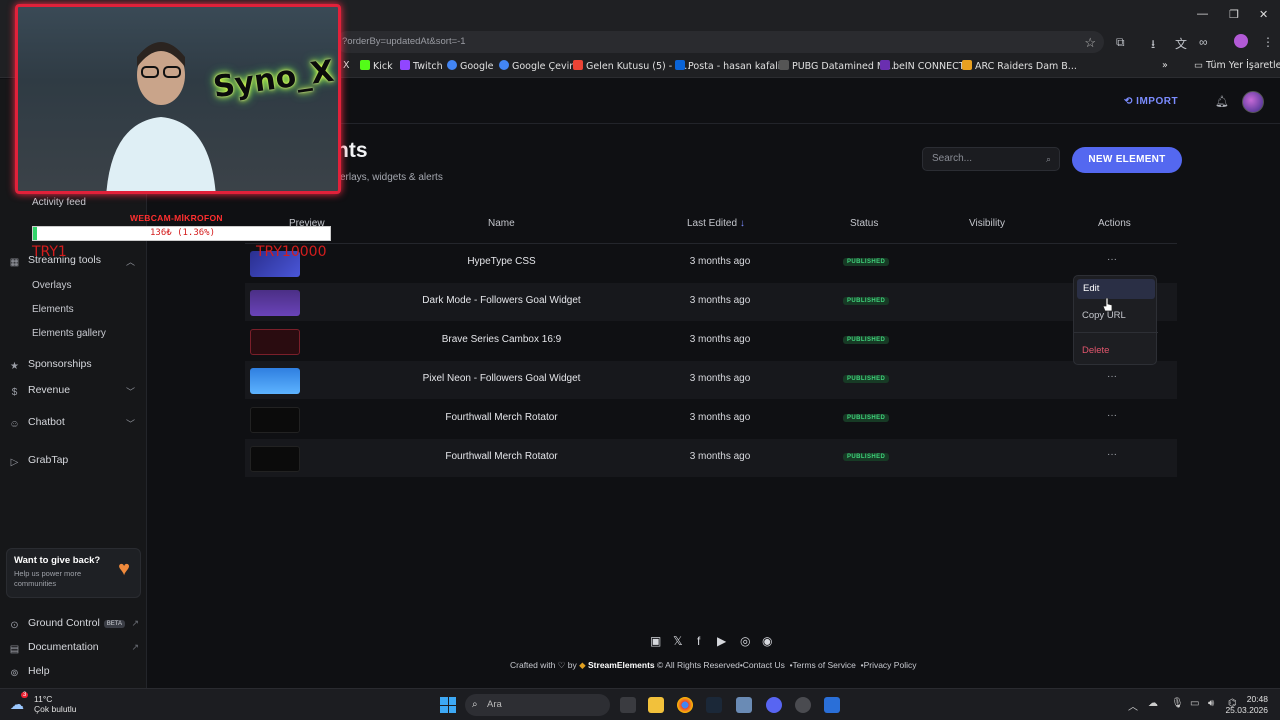  I want to click on bookmark-twitch: Twitch, so click(421, 66).